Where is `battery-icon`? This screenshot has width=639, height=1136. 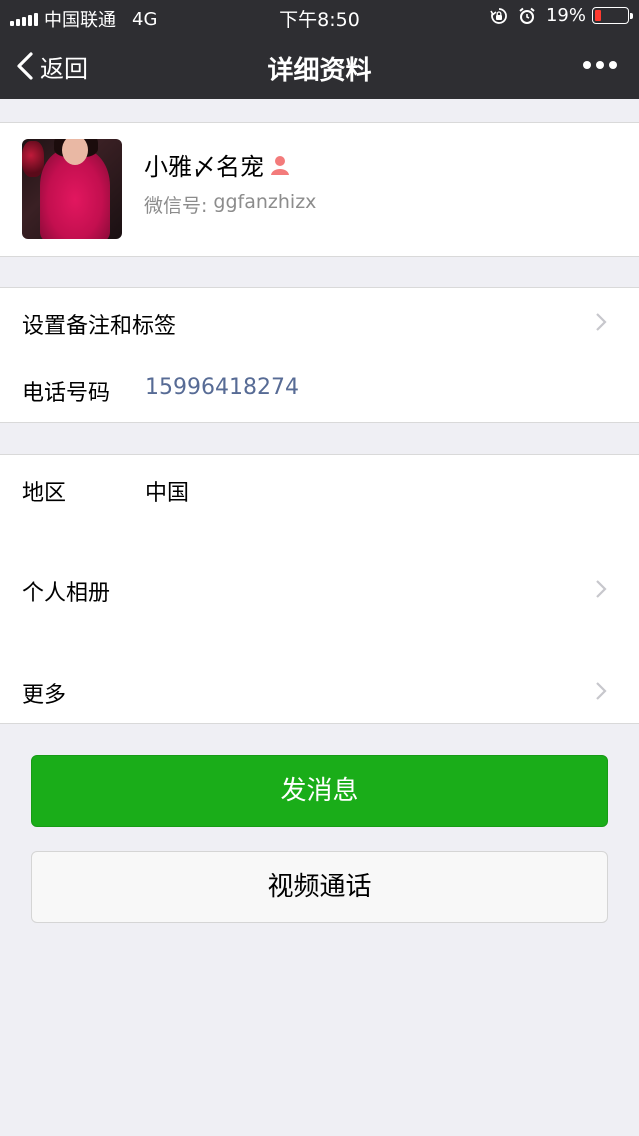
battery-icon is located at coordinates (612, 15).